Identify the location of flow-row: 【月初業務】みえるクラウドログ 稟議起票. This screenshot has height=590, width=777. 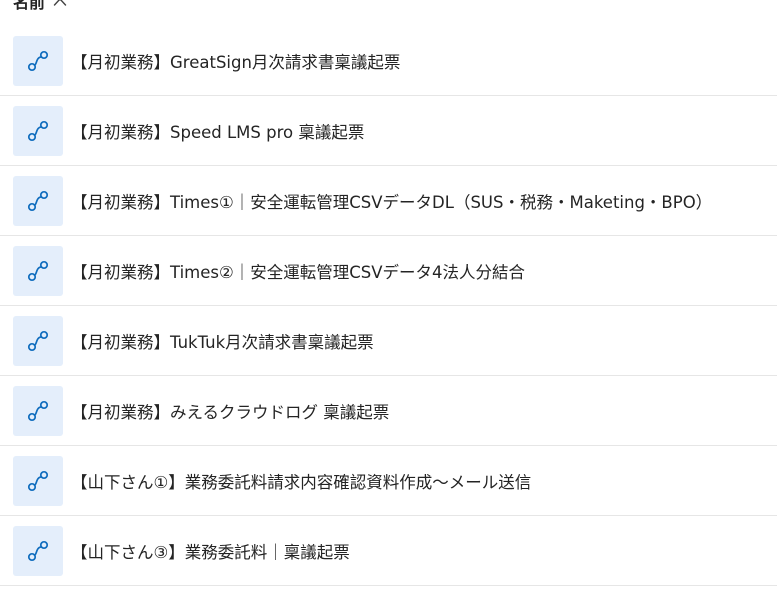
(388, 411).